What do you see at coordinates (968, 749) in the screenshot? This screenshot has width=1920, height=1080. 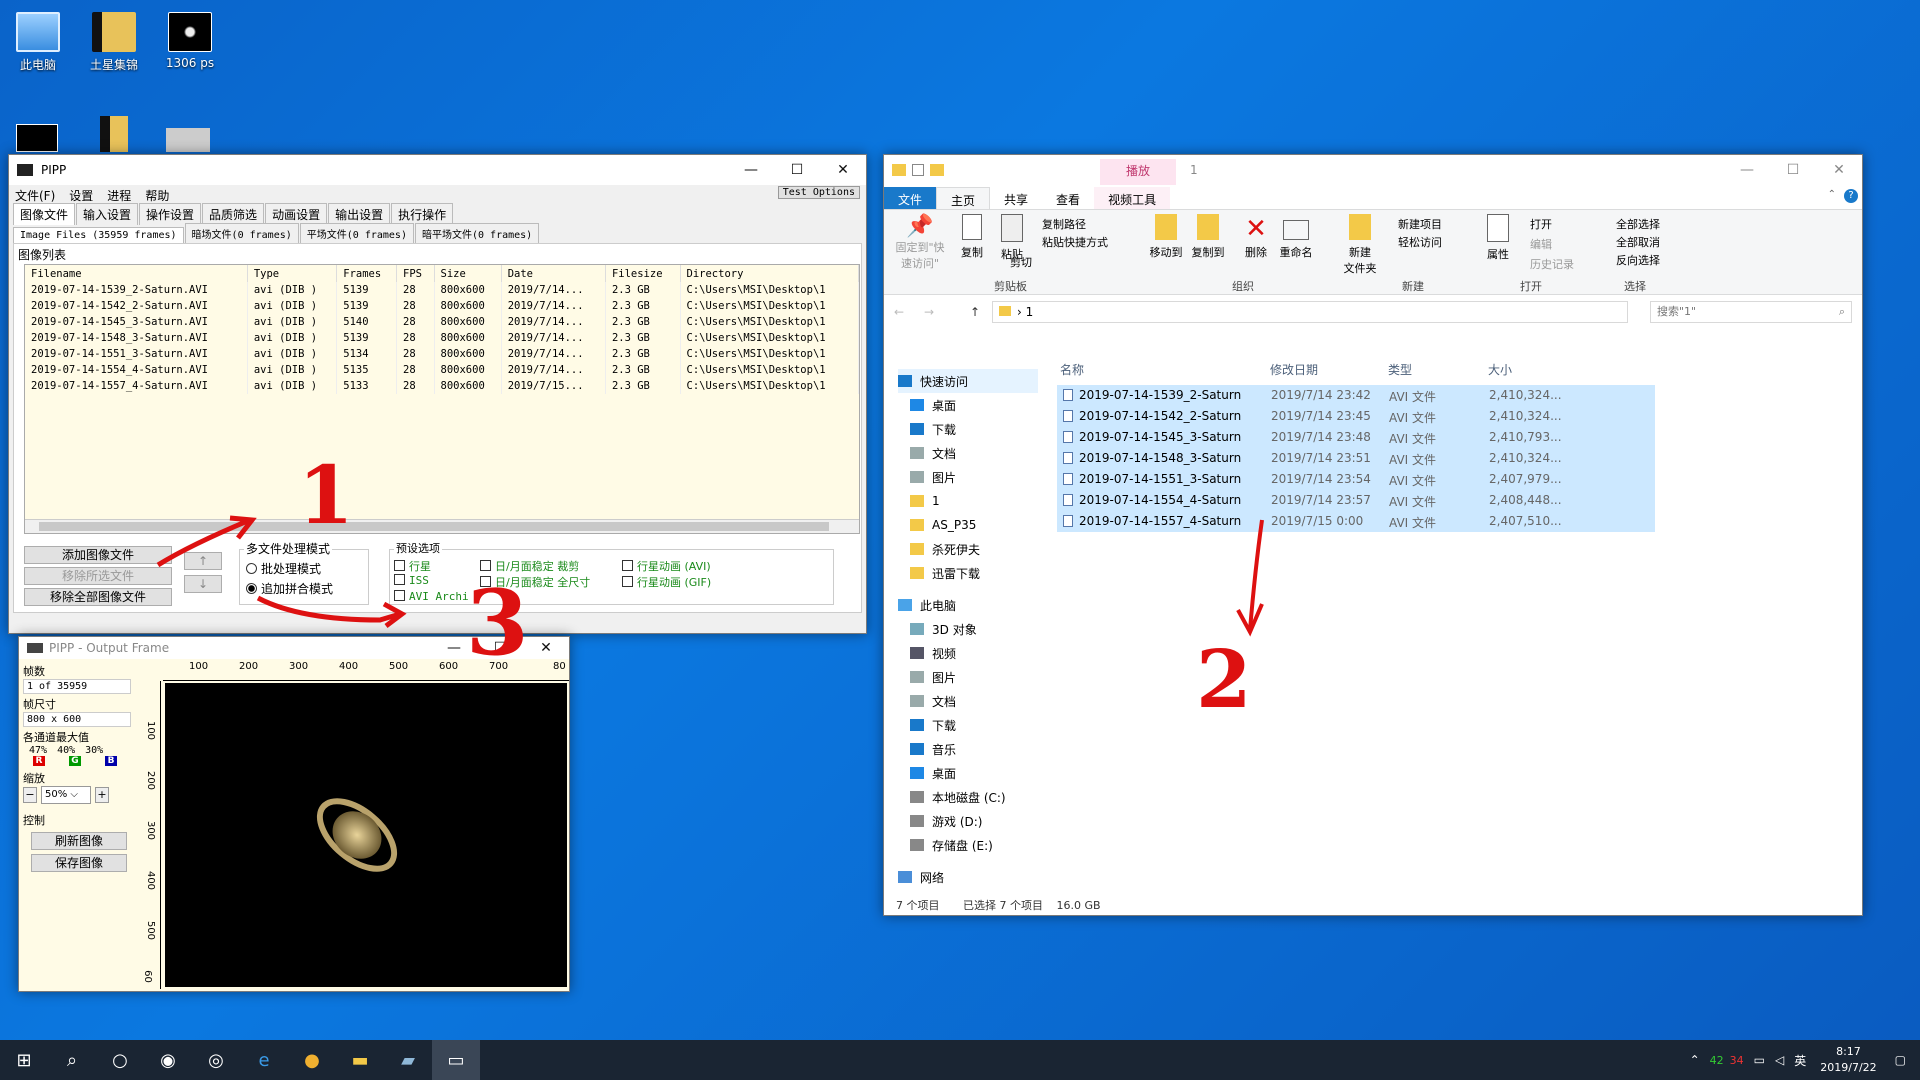 I see `nav-item: 音乐` at bounding box center [968, 749].